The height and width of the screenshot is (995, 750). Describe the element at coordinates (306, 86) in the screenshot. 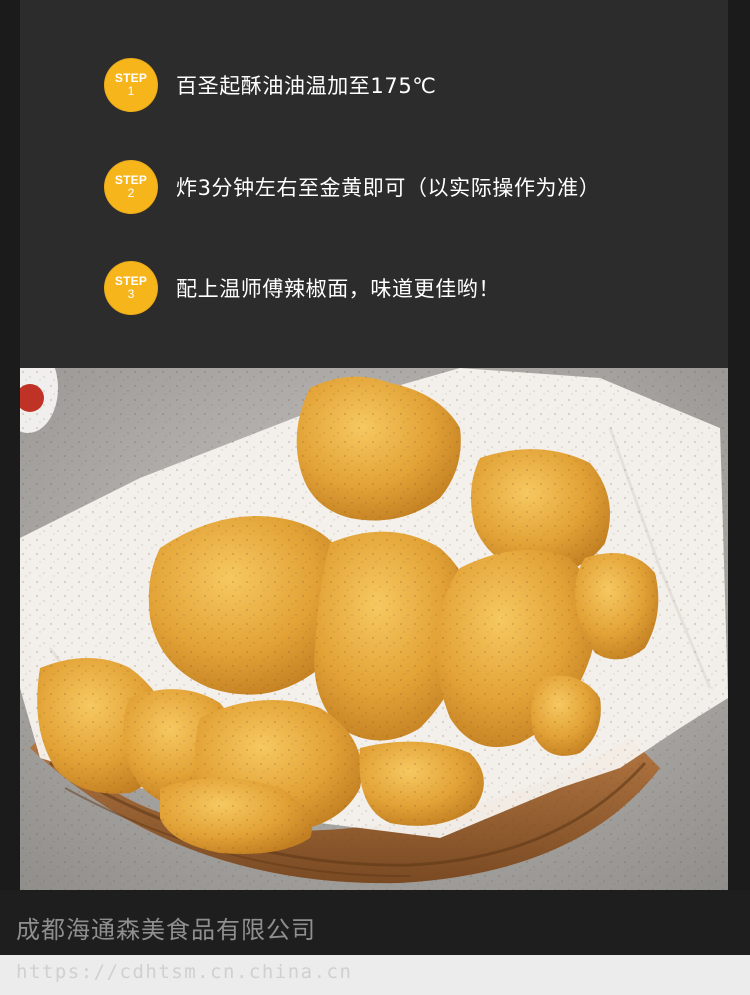

I see `step-text: 百圣起酥油油温加至175℃` at that location.